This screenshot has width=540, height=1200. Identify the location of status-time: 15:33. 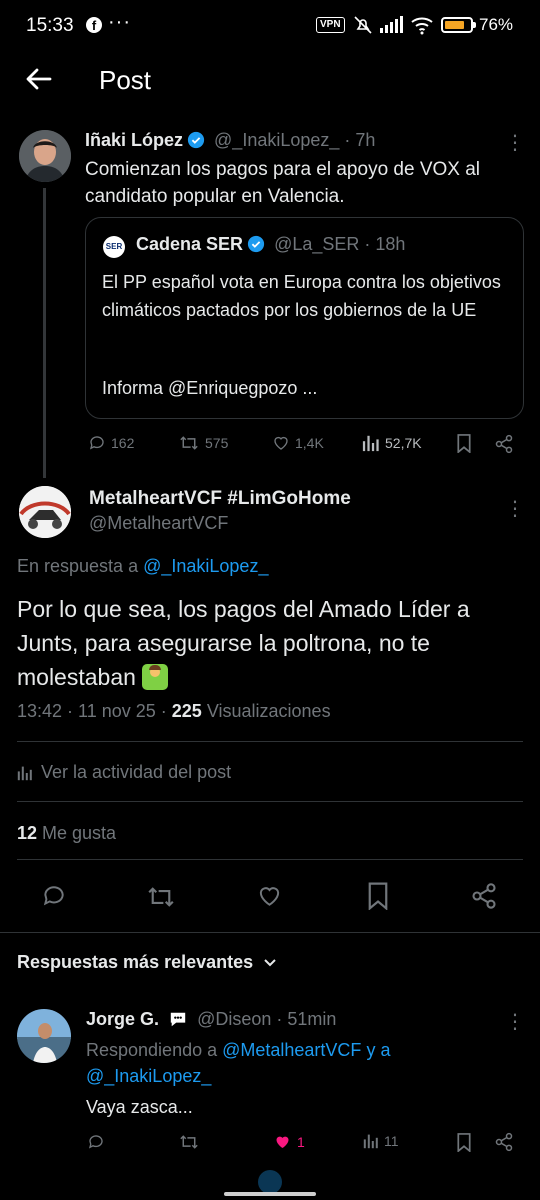
(50, 25).